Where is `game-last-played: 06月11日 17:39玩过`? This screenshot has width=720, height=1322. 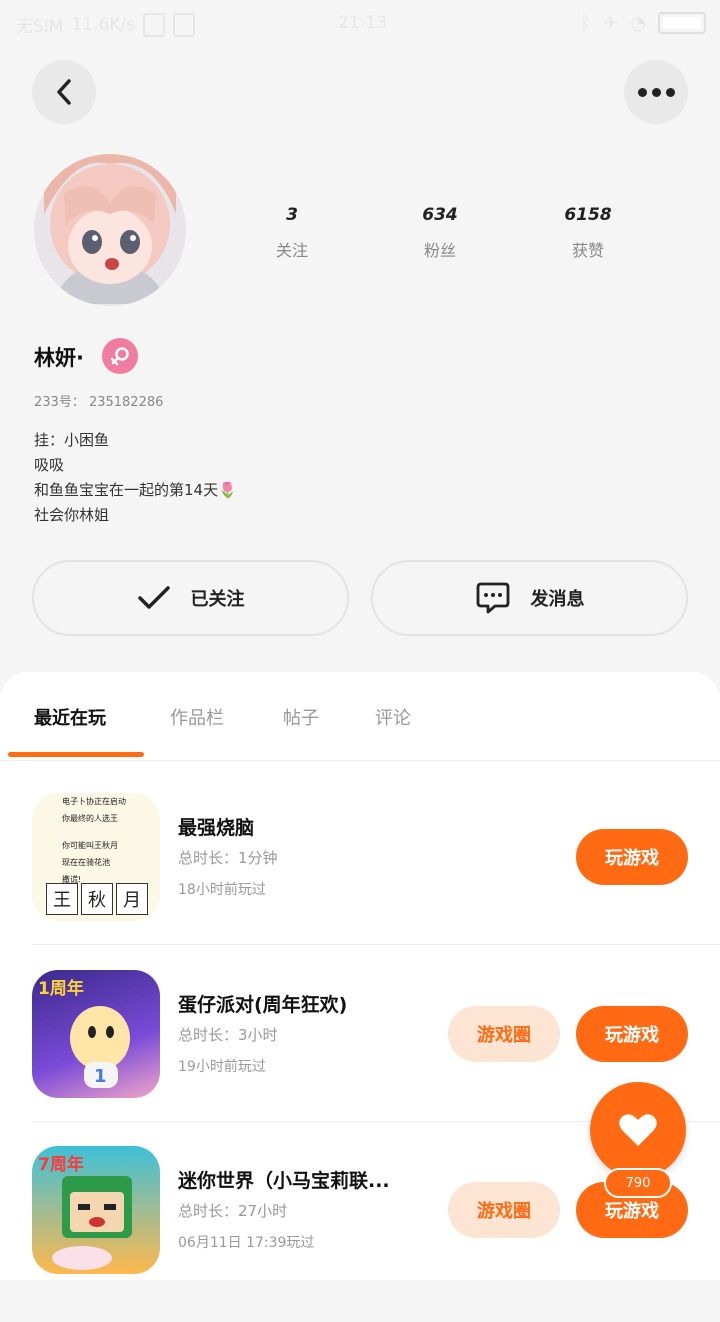 game-last-played: 06月11日 17:39玩过 is located at coordinates (246, 1243).